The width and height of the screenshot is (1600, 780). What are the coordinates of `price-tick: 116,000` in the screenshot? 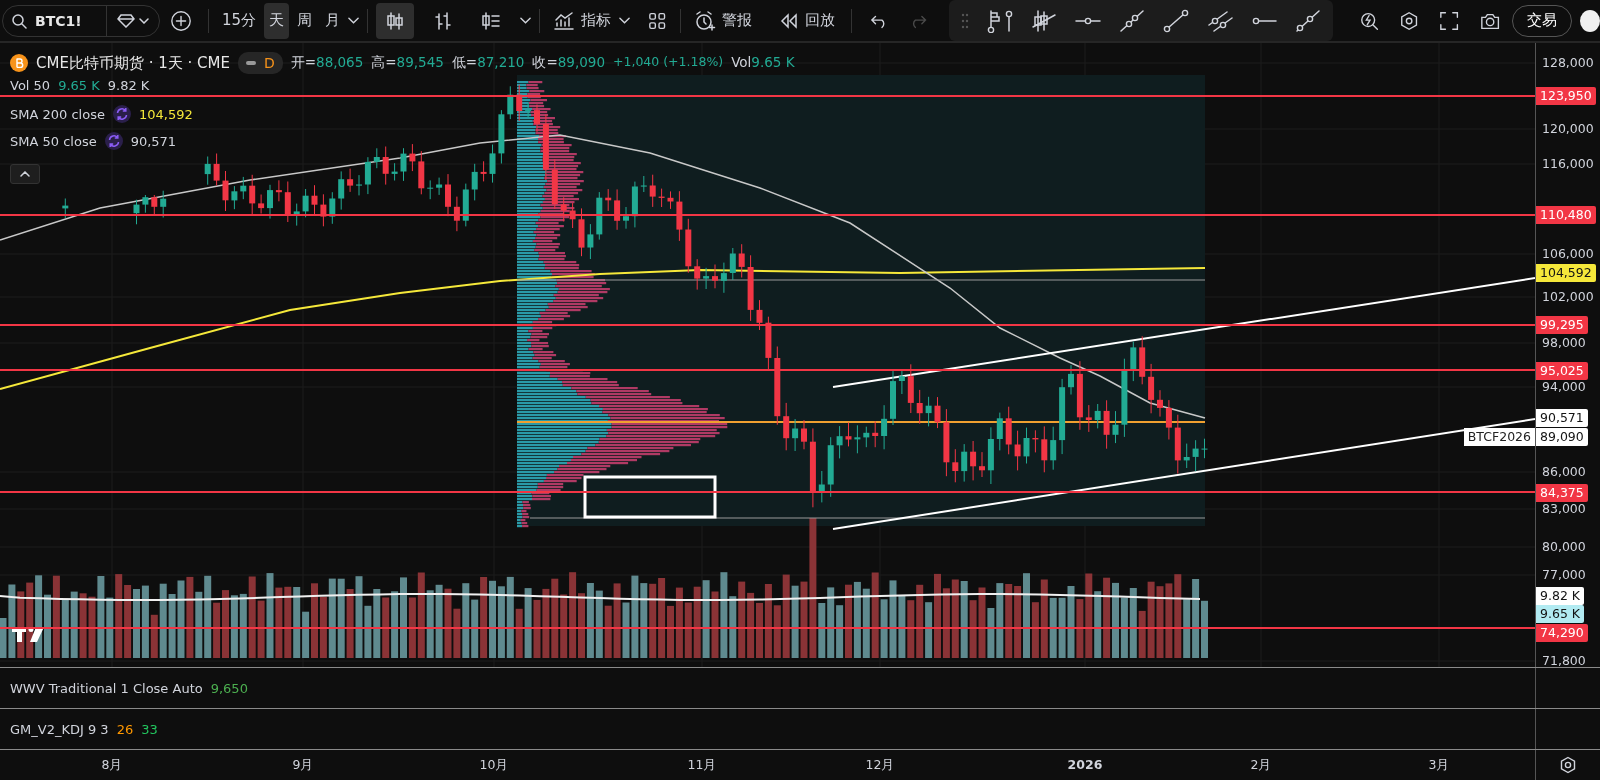 It's located at (1568, 164).